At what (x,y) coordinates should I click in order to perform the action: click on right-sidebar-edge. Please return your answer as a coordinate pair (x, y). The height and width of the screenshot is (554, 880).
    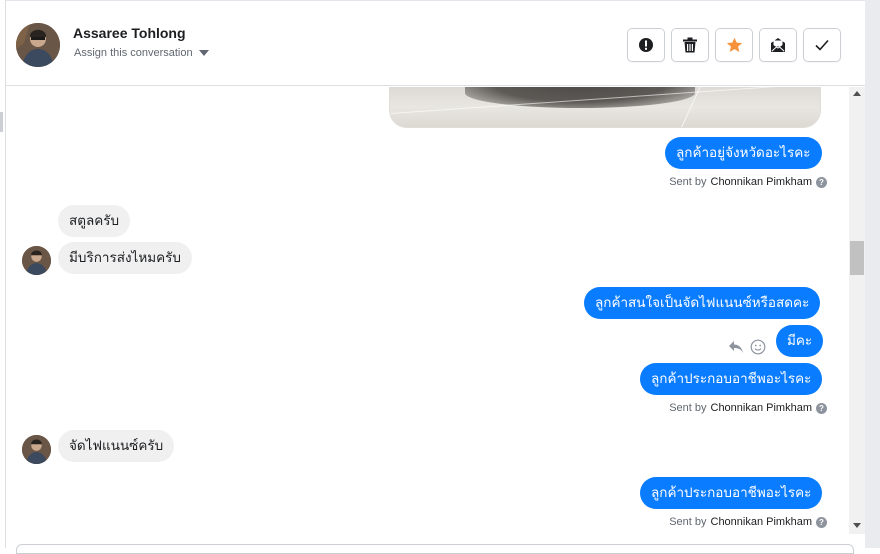
    Looking at the image, I should click on (872, 274).